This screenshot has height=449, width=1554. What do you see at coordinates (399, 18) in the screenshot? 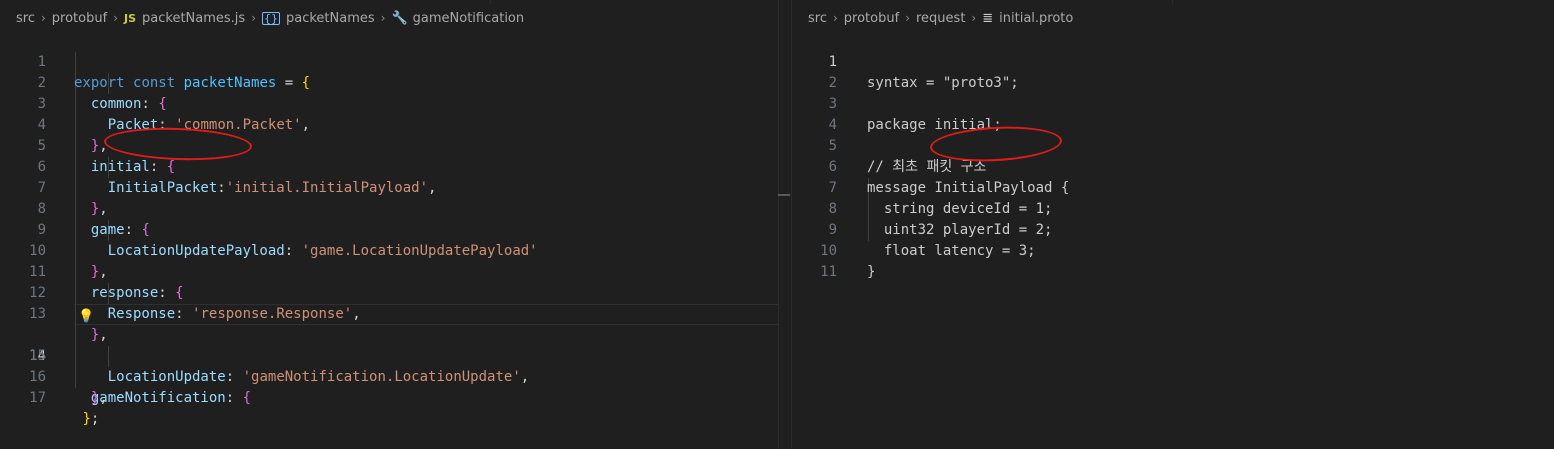
I see `wrench-icon: 🔧` at bounding box center [399, 18].